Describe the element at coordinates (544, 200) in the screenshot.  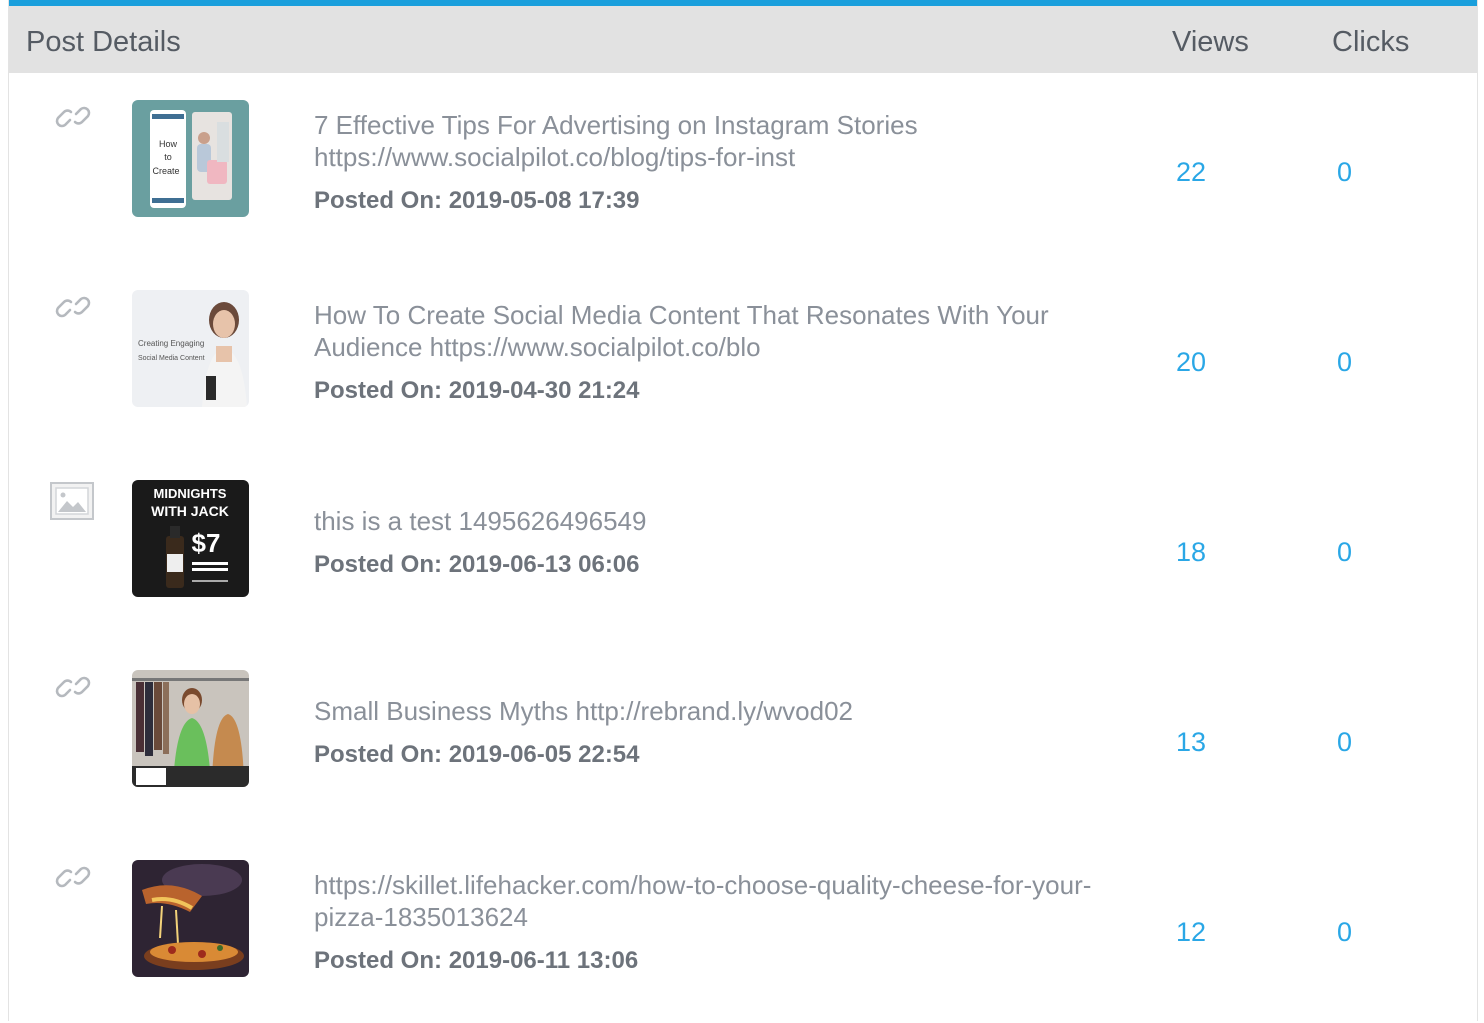
I see `posted-on-date: 2019-05-08 17:39` at that location.